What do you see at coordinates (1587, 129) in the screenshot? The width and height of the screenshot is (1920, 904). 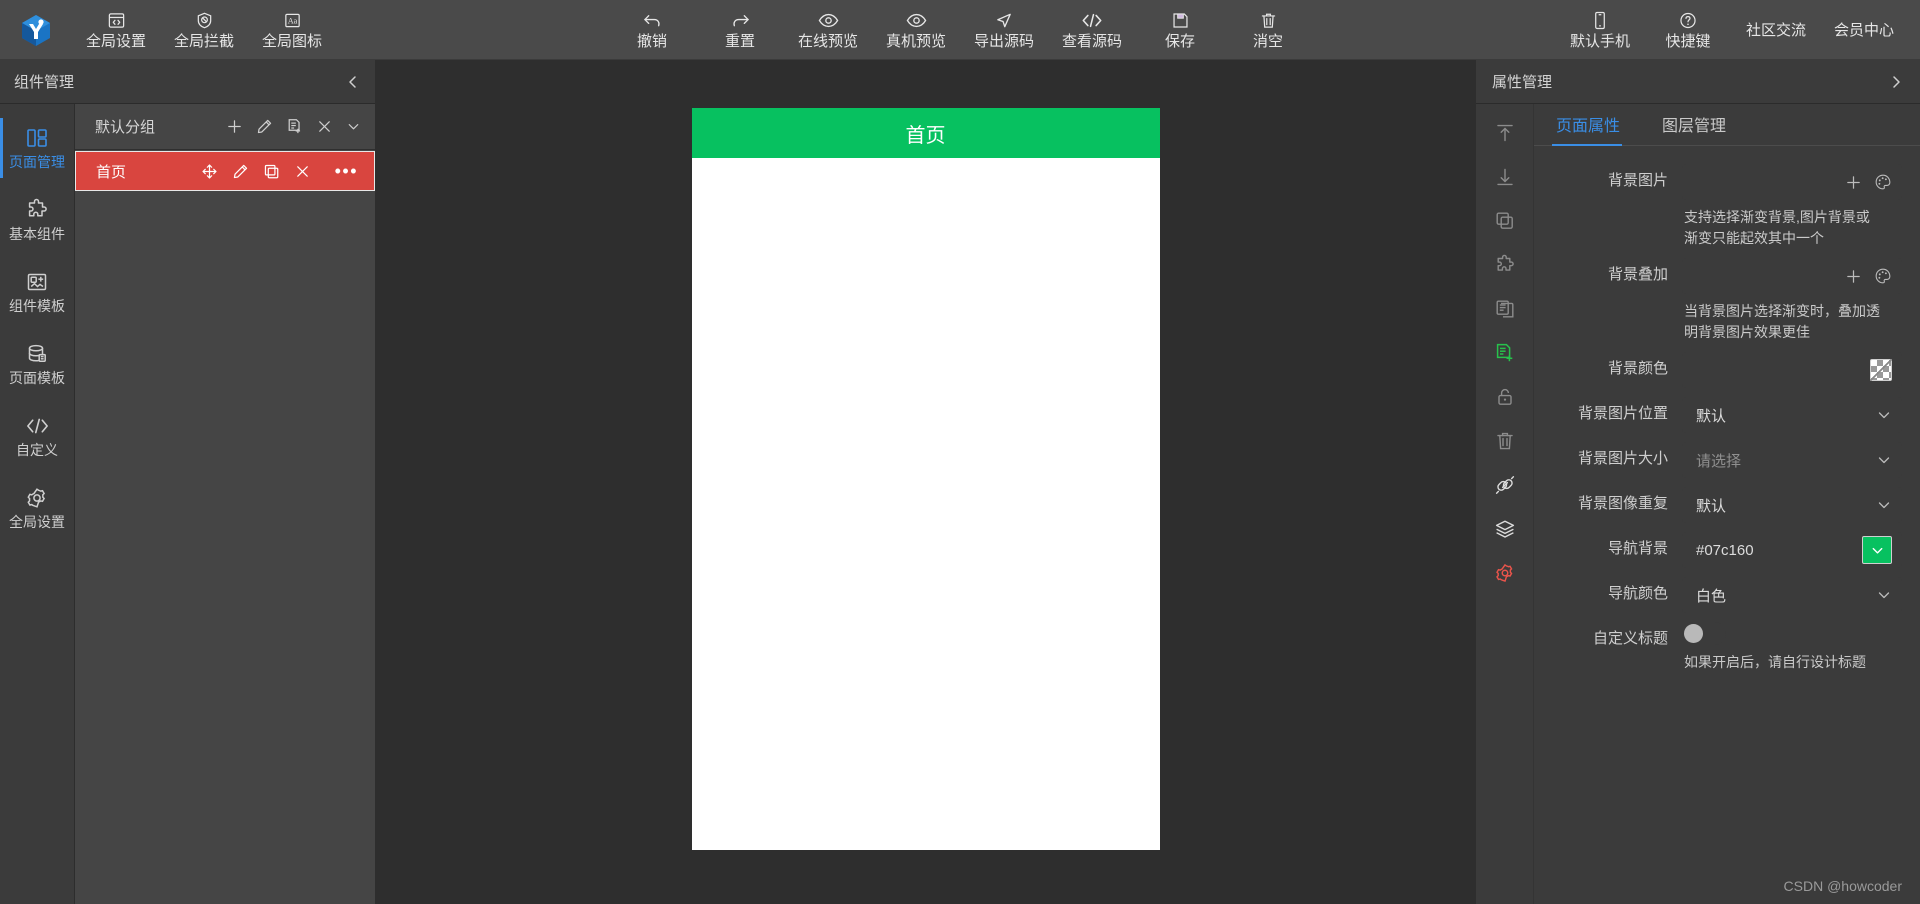 I see `tab-page-properties: 页面属性` at bounding box center [1587, 129].